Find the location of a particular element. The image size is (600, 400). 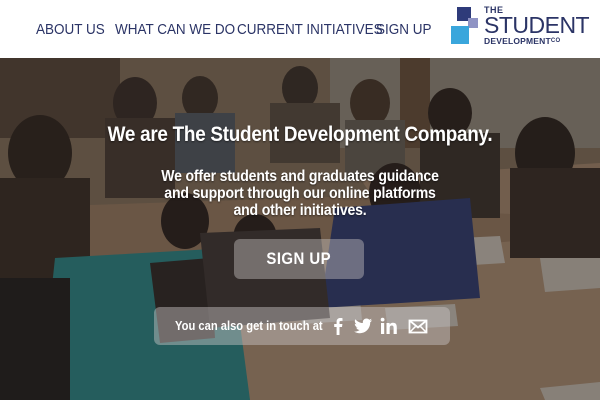

company-logo: THE STUDENT DEVELOPMENTCO is located at coordinates (523, 27).